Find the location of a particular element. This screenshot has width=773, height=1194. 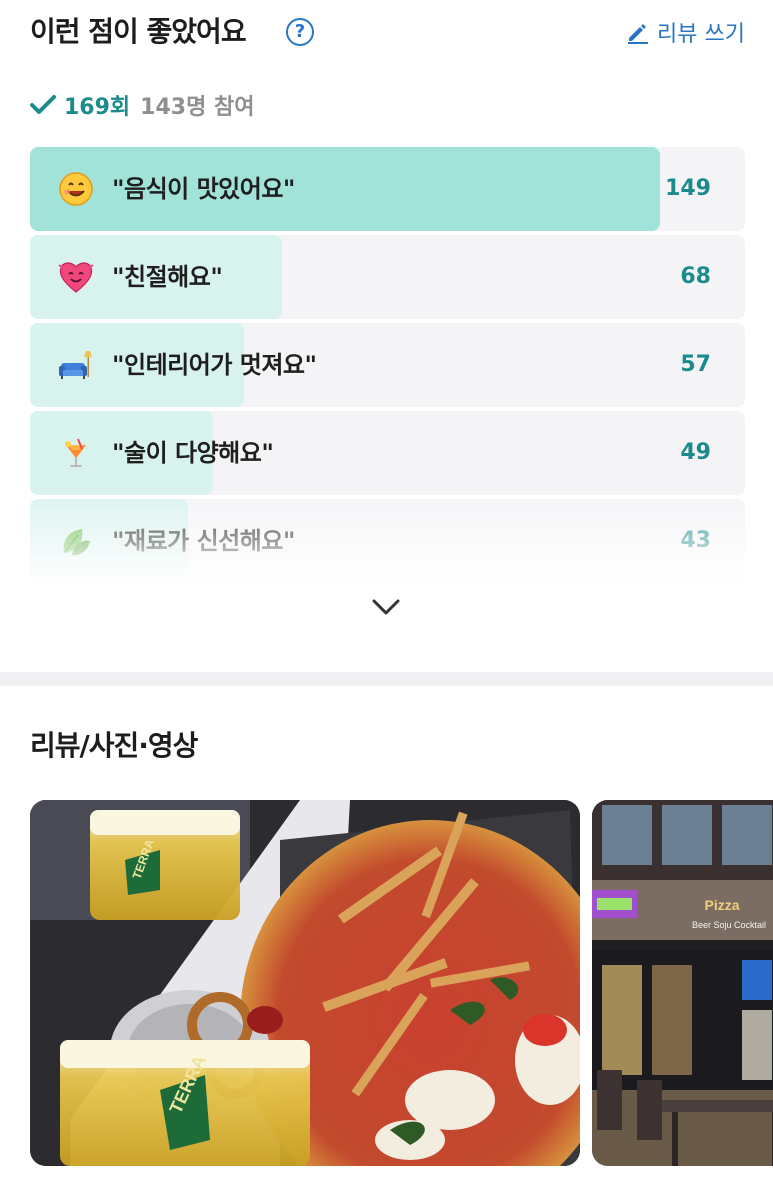

heart-face-icon is located at coordinates (76, 277).